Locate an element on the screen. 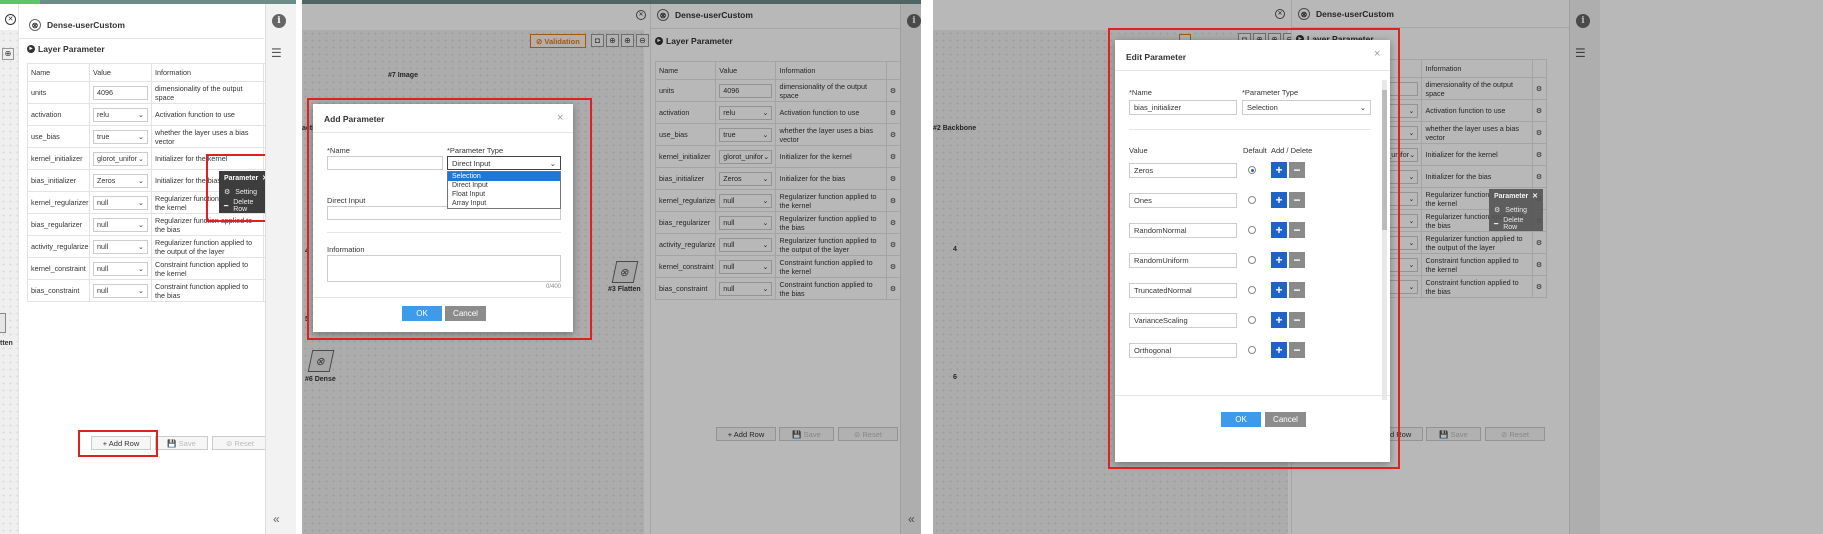 This screenshot has width=1823, height=534. close-panel-icon: ✕ is located at coordinates (10, 19).